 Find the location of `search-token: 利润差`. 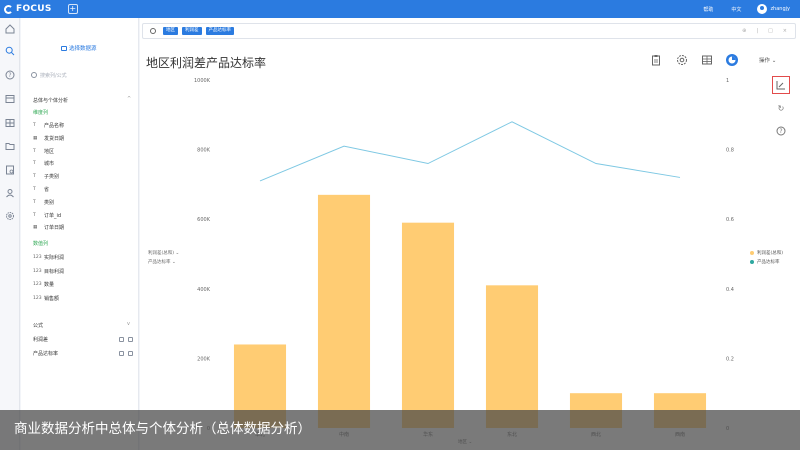

search-token: 利润差 is located at coordinates (192, 31).